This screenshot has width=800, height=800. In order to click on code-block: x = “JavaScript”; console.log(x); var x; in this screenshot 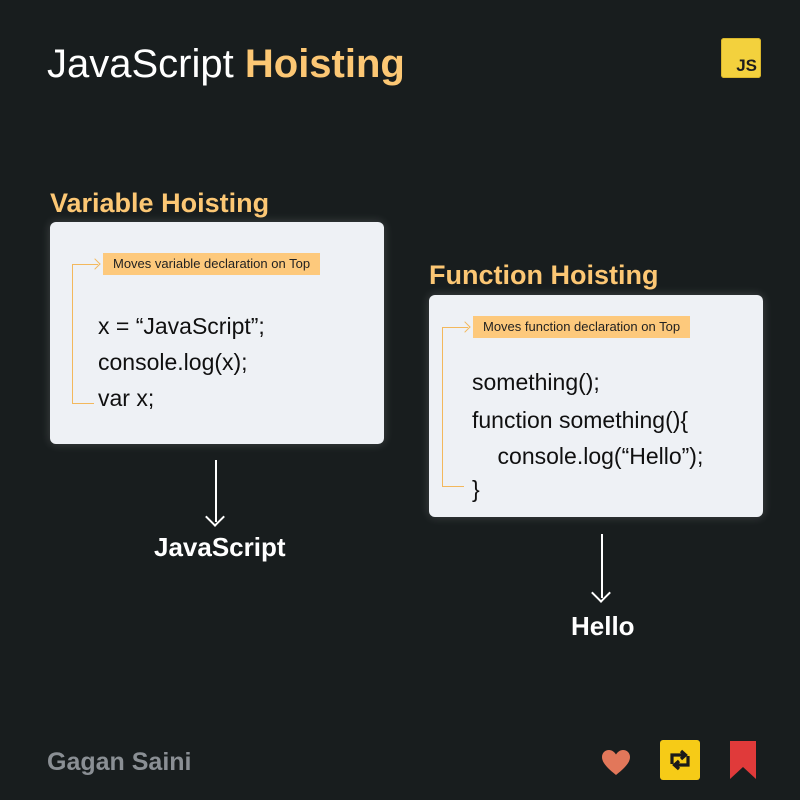, I will do `click(181, 362)`.